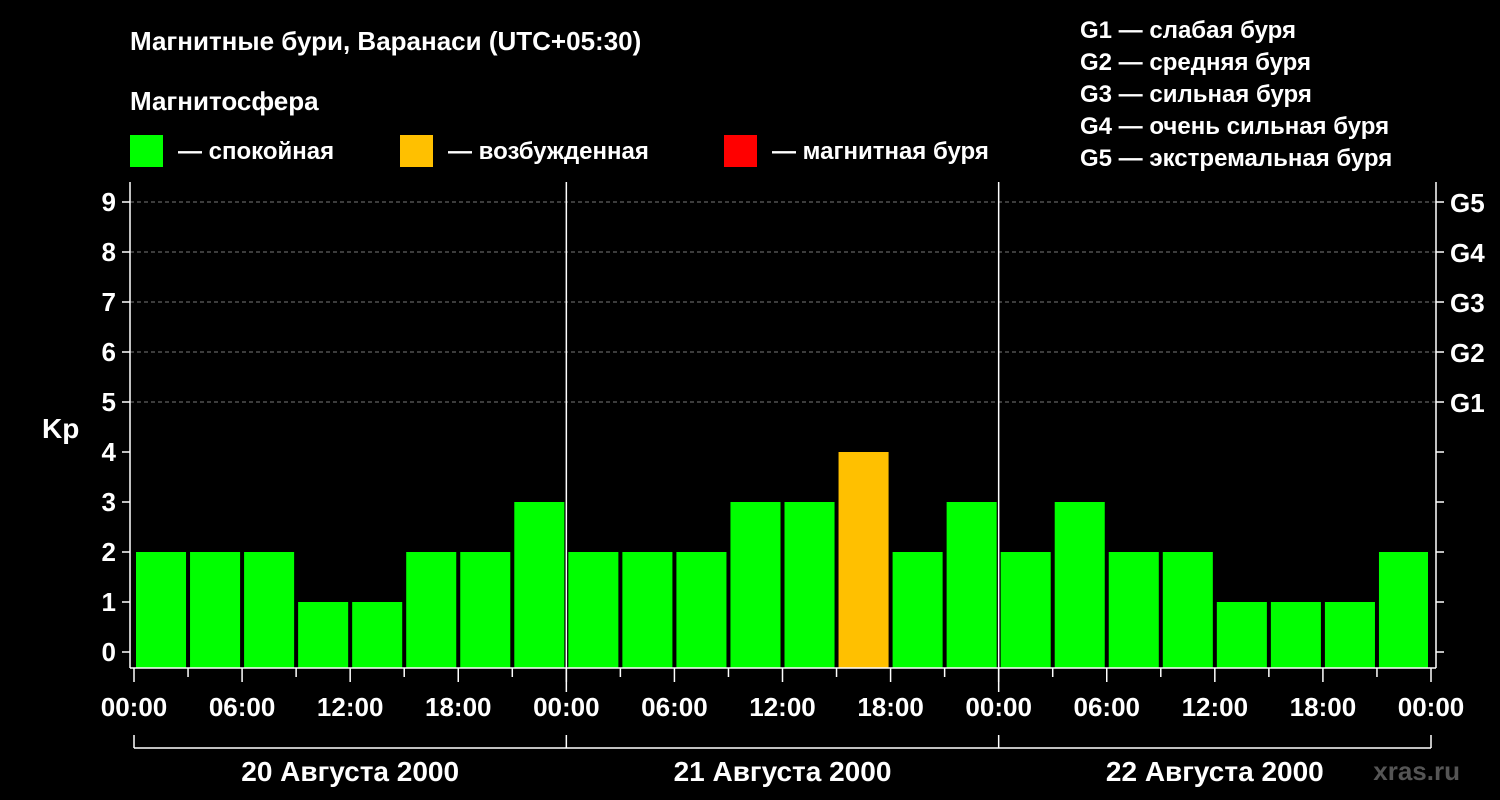  I want to click on y-tick-label: 5, so click(109, 402).